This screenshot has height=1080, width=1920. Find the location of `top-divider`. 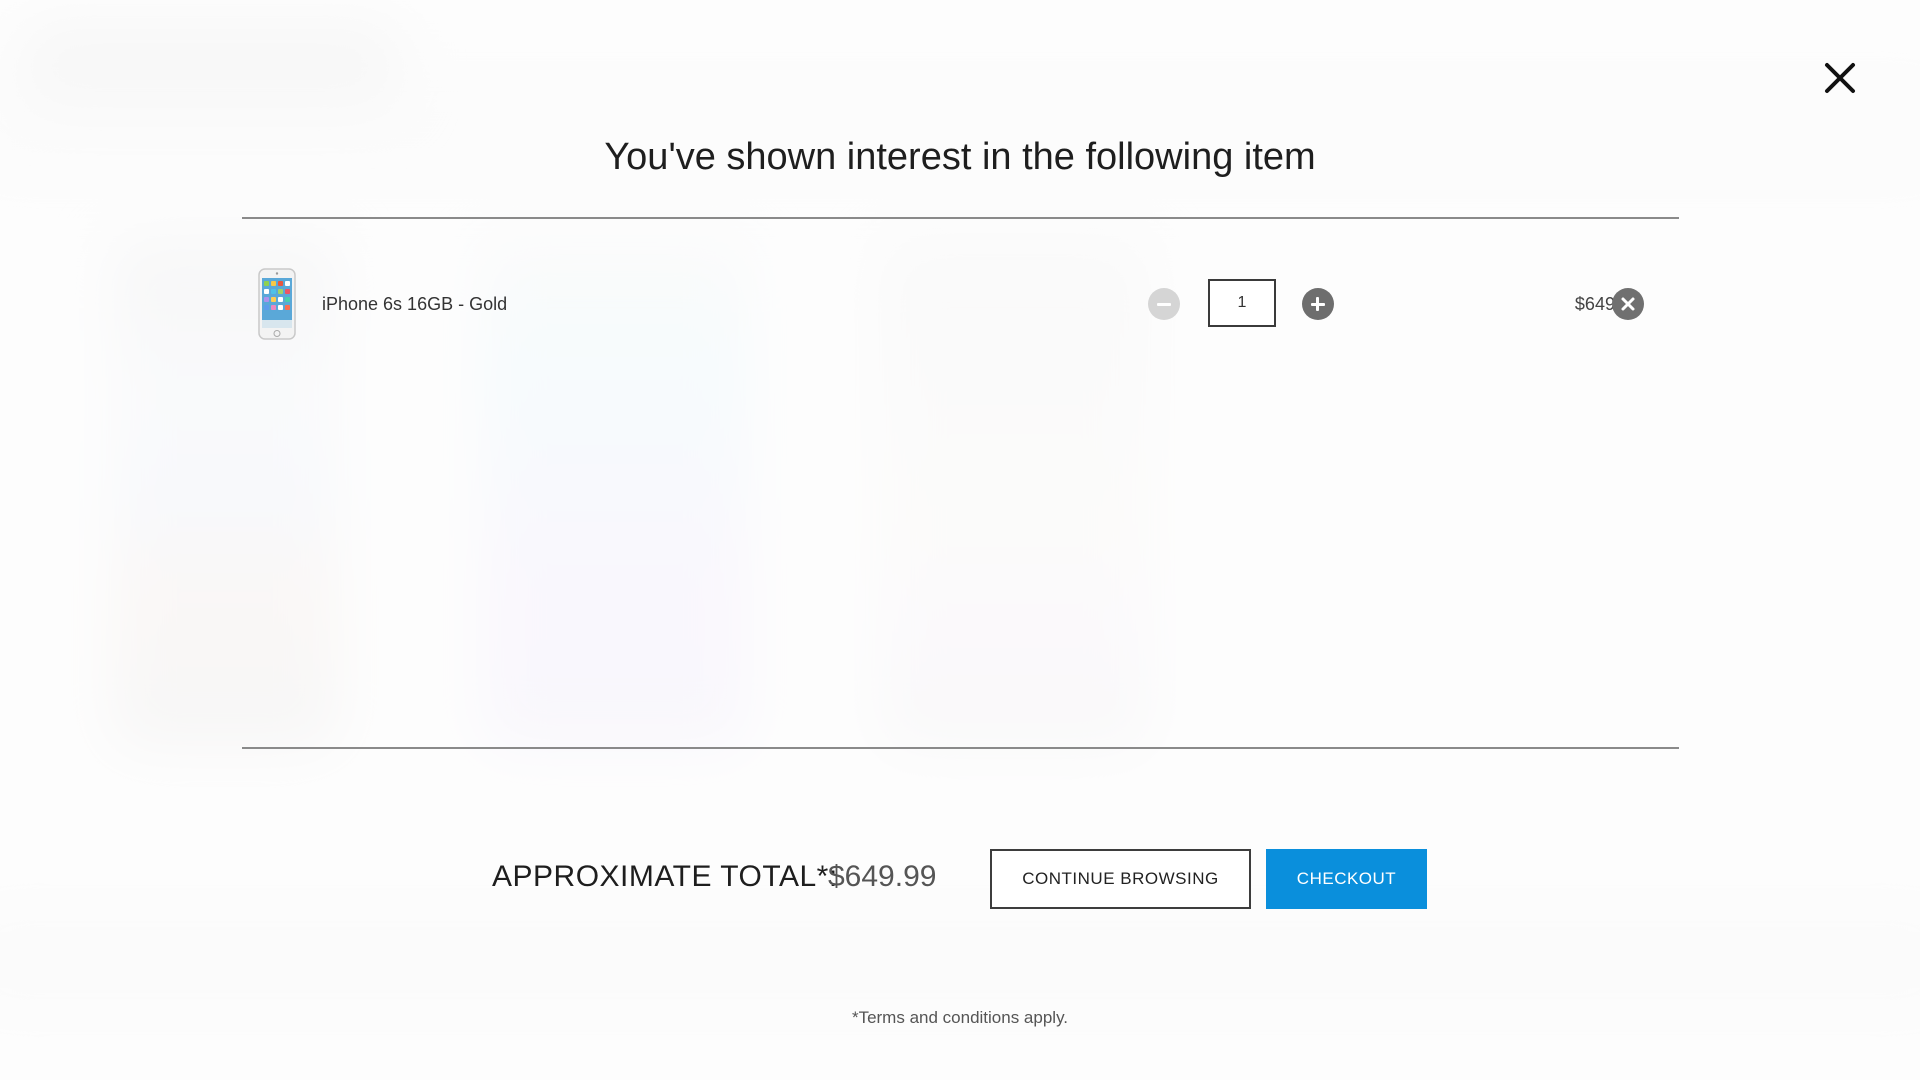

top-divider is located at coordinates (960, 218).